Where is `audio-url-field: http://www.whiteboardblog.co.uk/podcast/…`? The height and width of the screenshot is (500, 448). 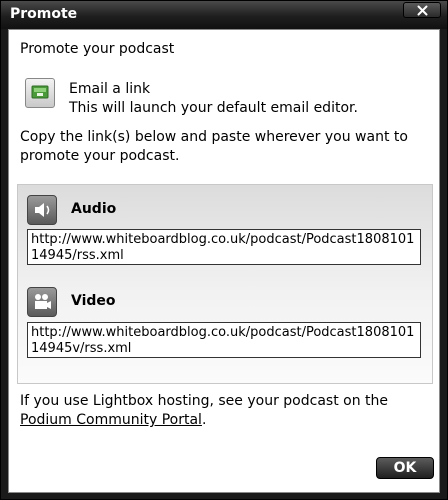 audio-url-field: http://www.whiteboardblog.co.uk/podcast/… is located at coordinates (224, 247).